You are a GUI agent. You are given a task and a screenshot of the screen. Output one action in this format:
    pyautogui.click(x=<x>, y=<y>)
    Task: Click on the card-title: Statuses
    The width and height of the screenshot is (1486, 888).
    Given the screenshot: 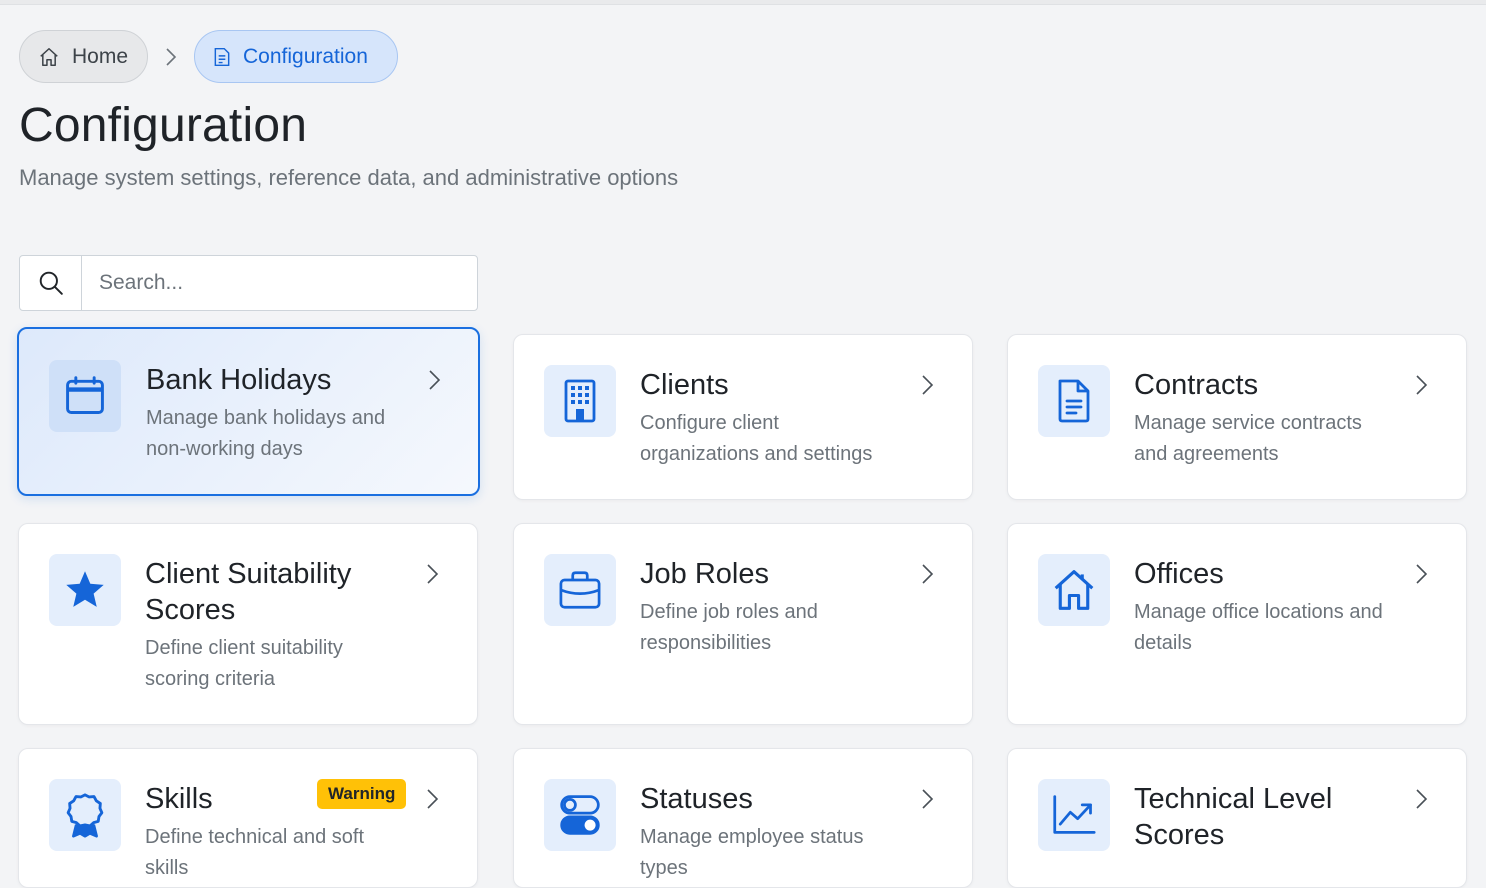 What is the action you would take?
    pyautogui.click(x=696, y=799)
    